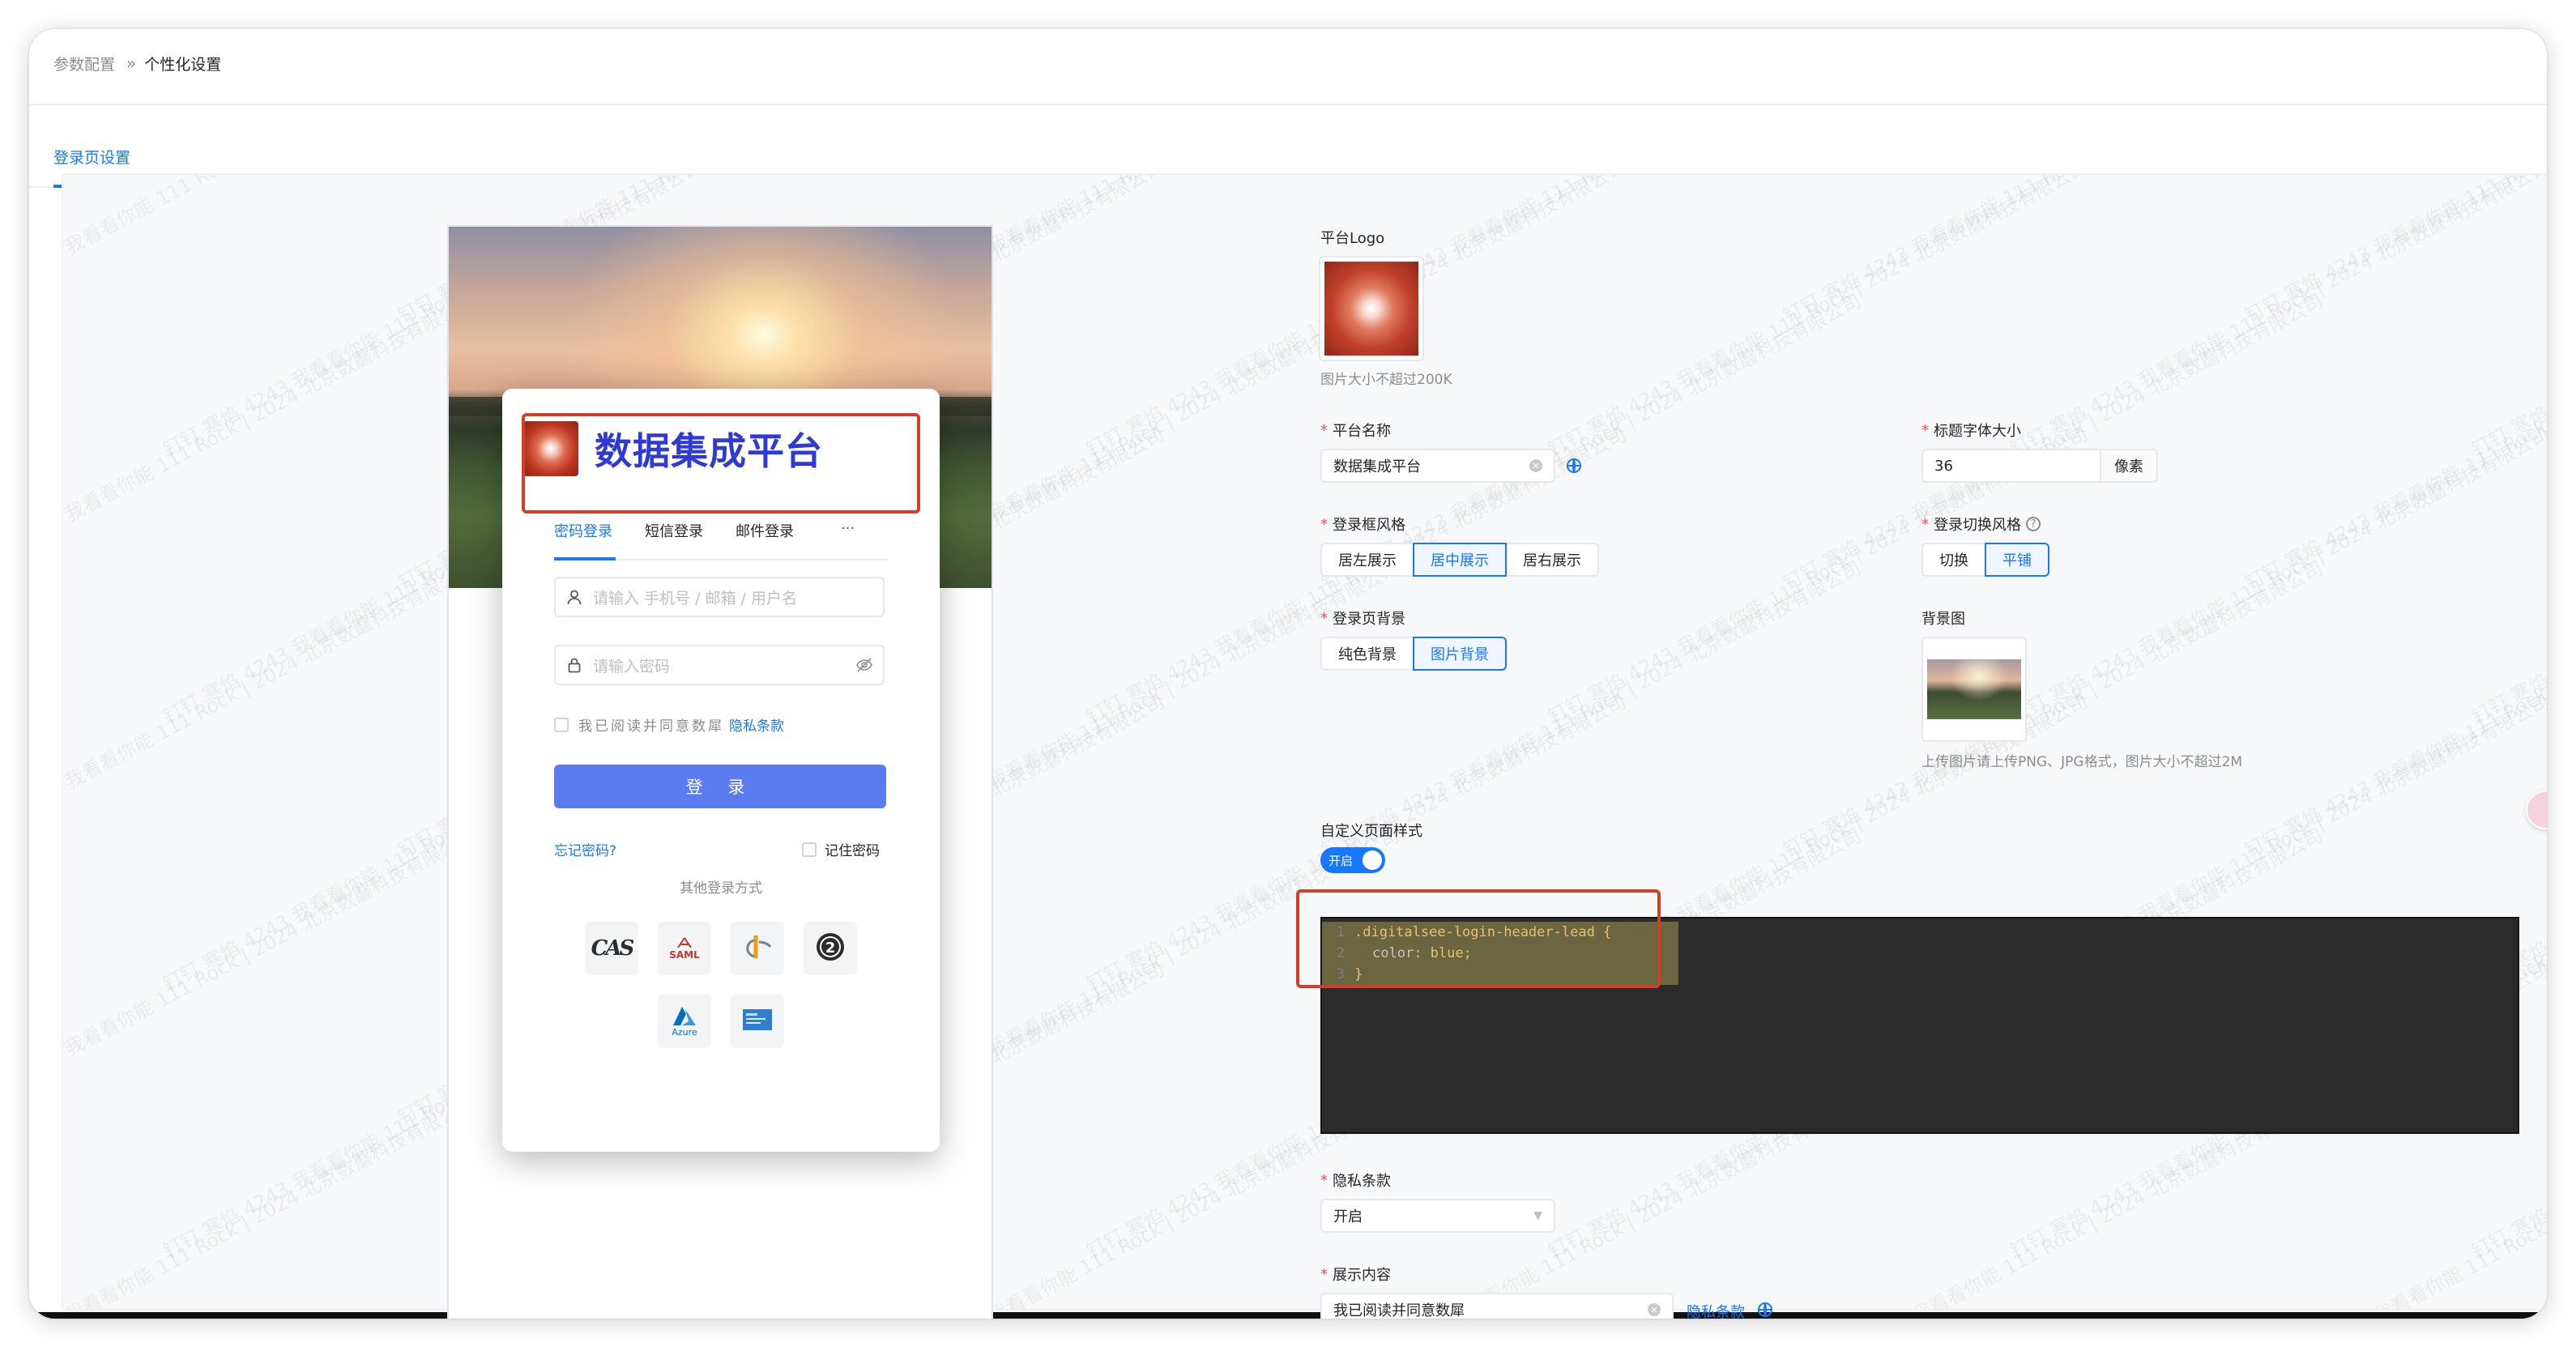 This screenshot has width=2576, height=1351. I want to click on platform-name-value: 数据集成平台, so click(1377, 466).